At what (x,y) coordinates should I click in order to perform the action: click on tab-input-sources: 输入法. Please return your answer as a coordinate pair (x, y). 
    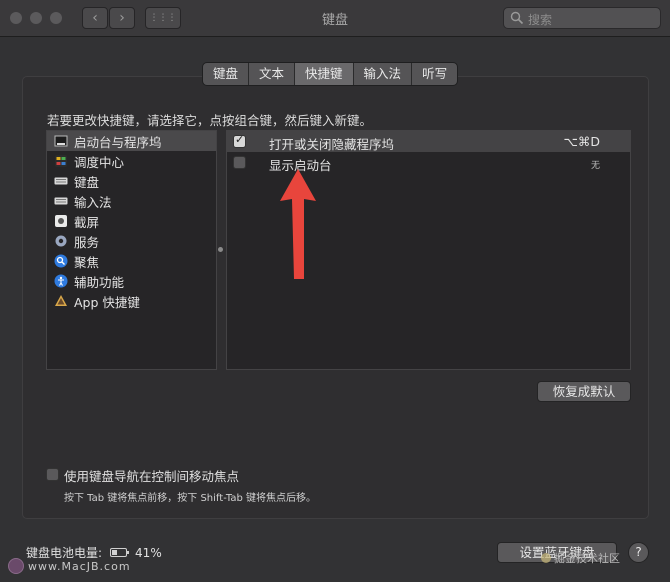
    Looking at the image, I should click on (383, 74).